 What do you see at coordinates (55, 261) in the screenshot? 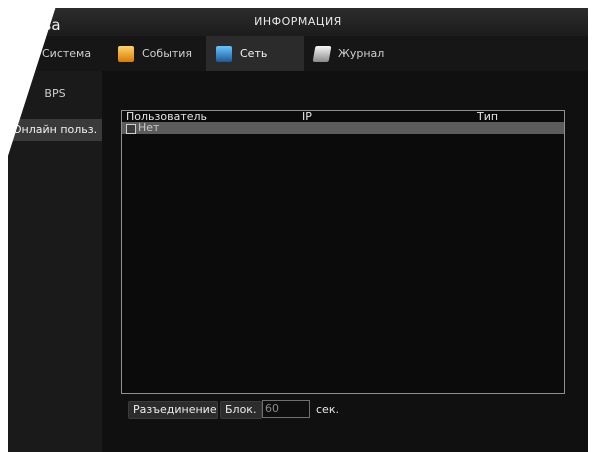
I see `subnav-panel: BPS Онлайн польз.` at bounding box center [55, 261].